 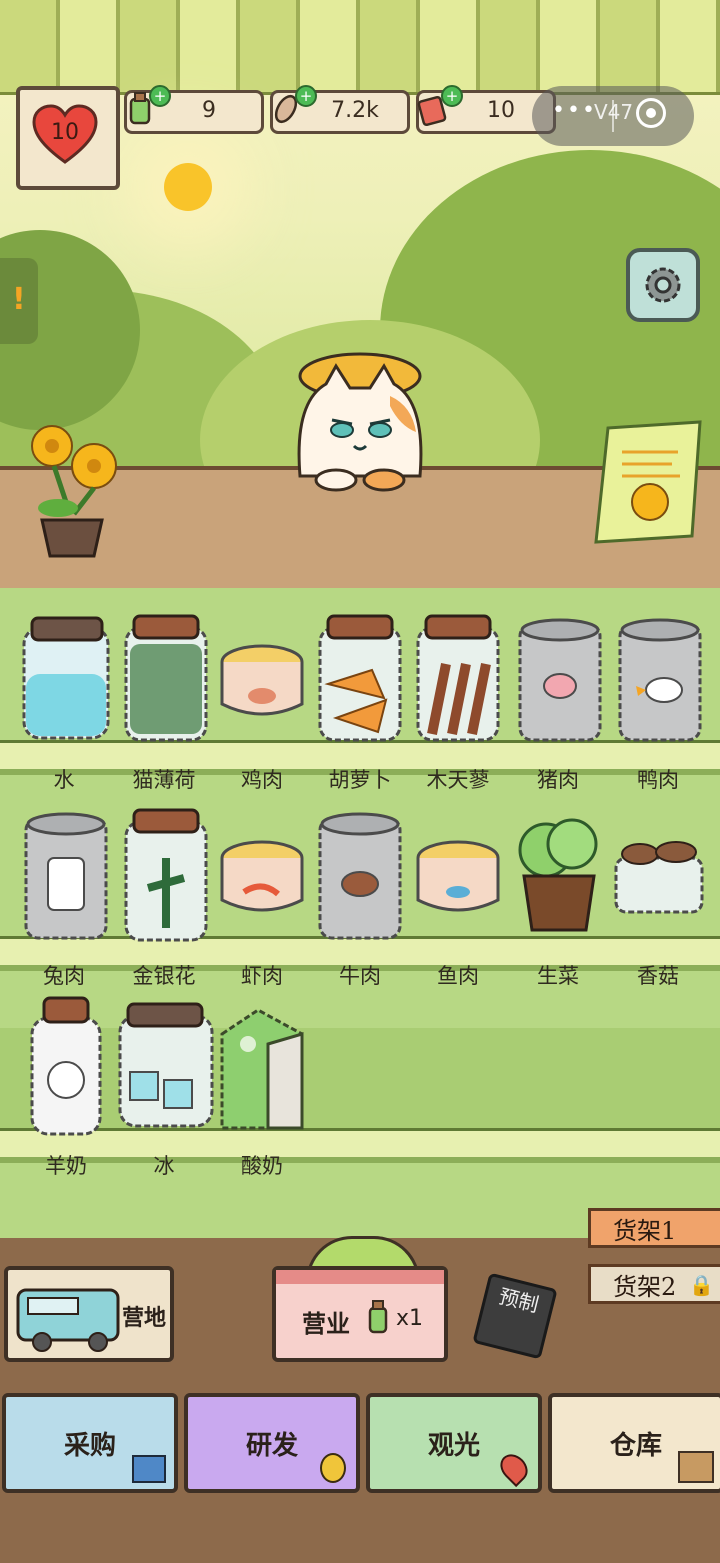 I want to click on item-silvervine, so click(x=458, y=681).